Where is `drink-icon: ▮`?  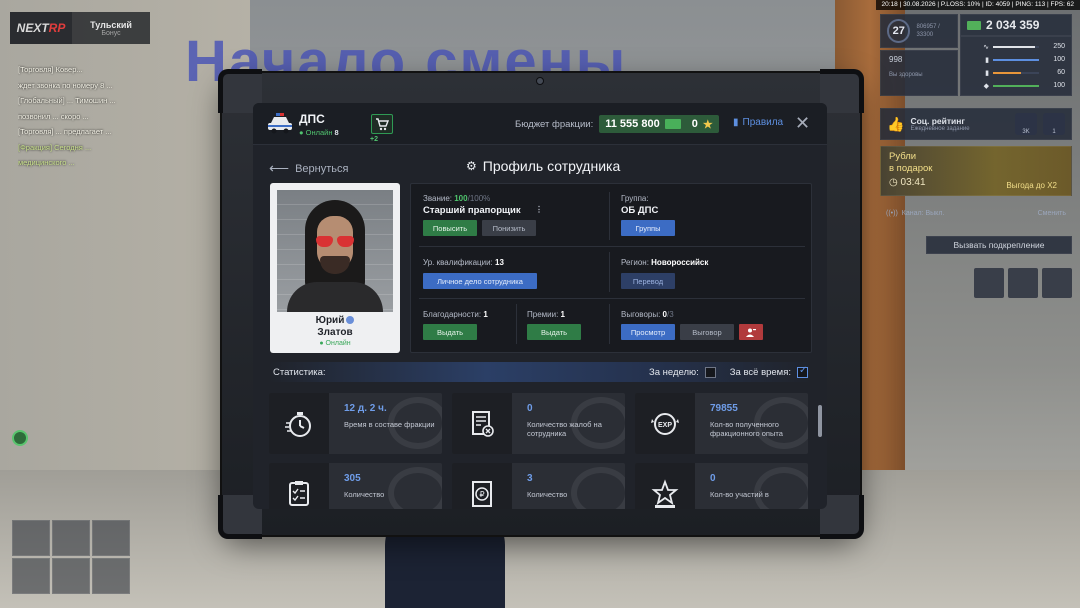 drink-icon: ▮ is located at coordinates (987, 73).